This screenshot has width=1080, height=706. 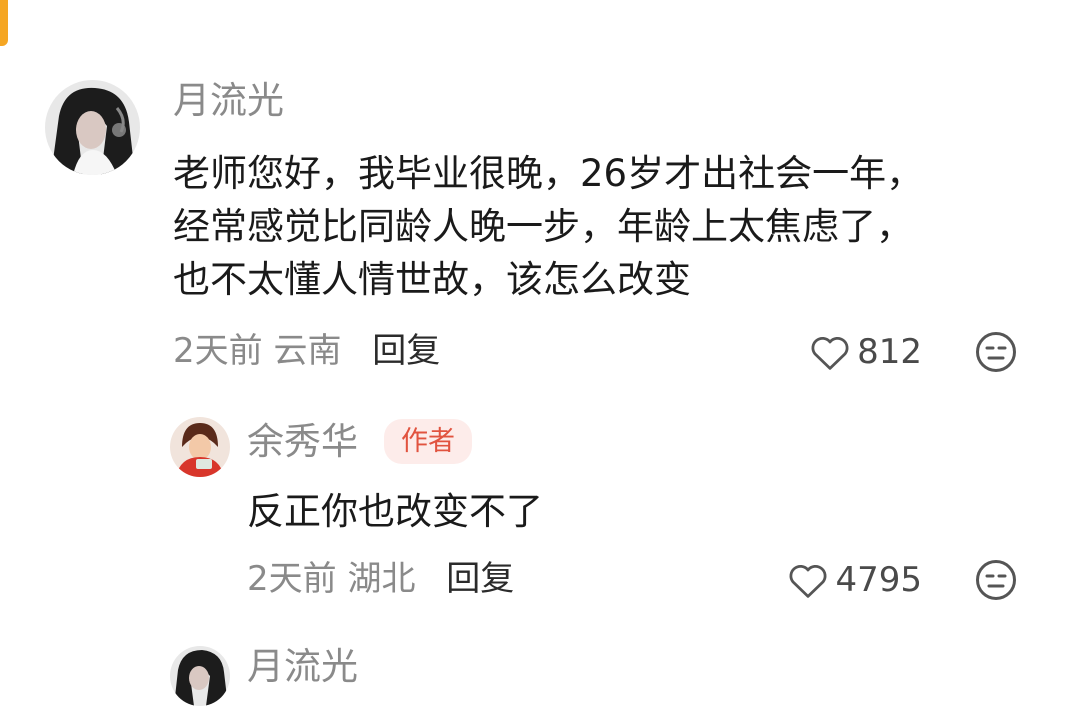 I want to click on comment-text-line: 反正你也改变不了, so click(x=395, y=511).